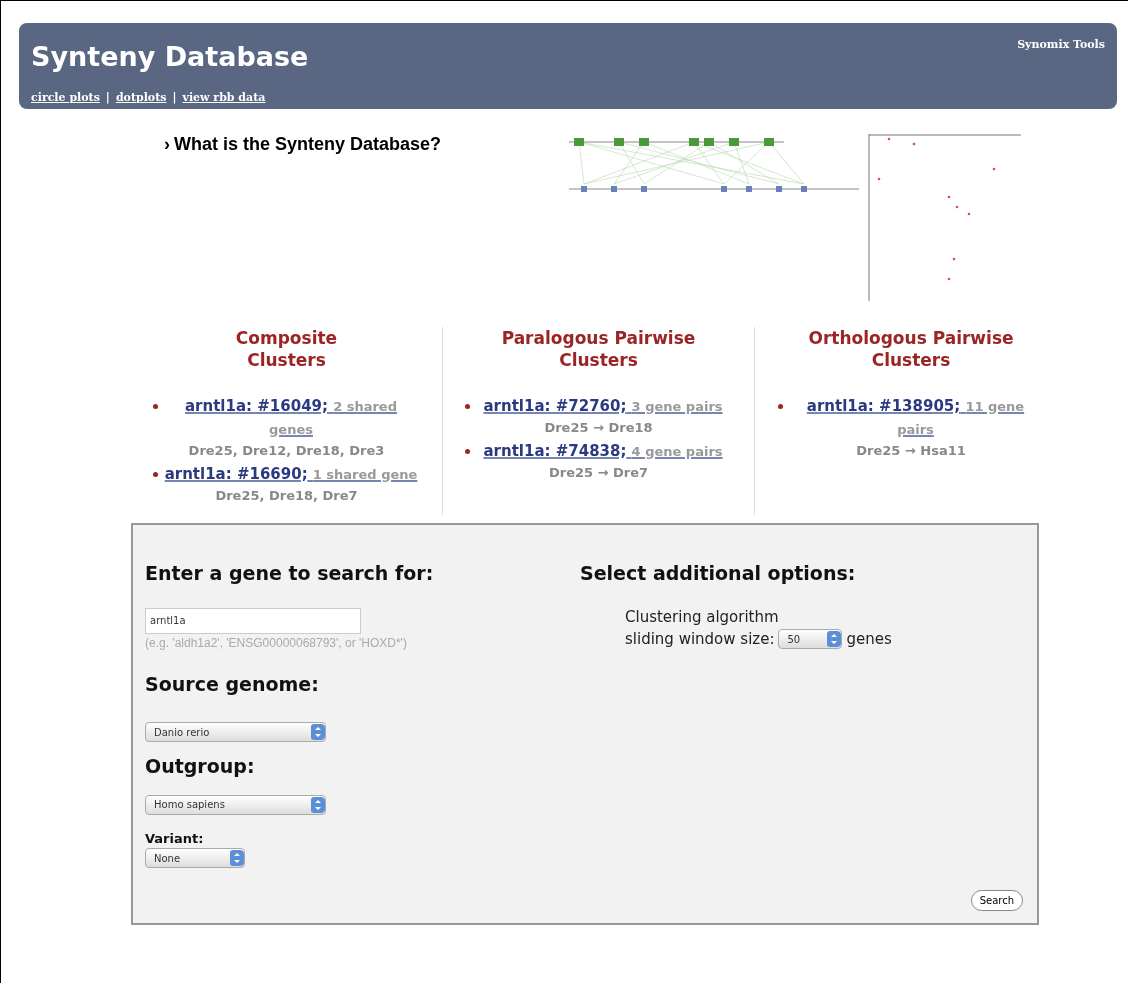 The width and height of the screenshot is (1128, 983). Describe the element at coordinates (195, 858) in the screenshot. I see `dropdown: None` at that location.